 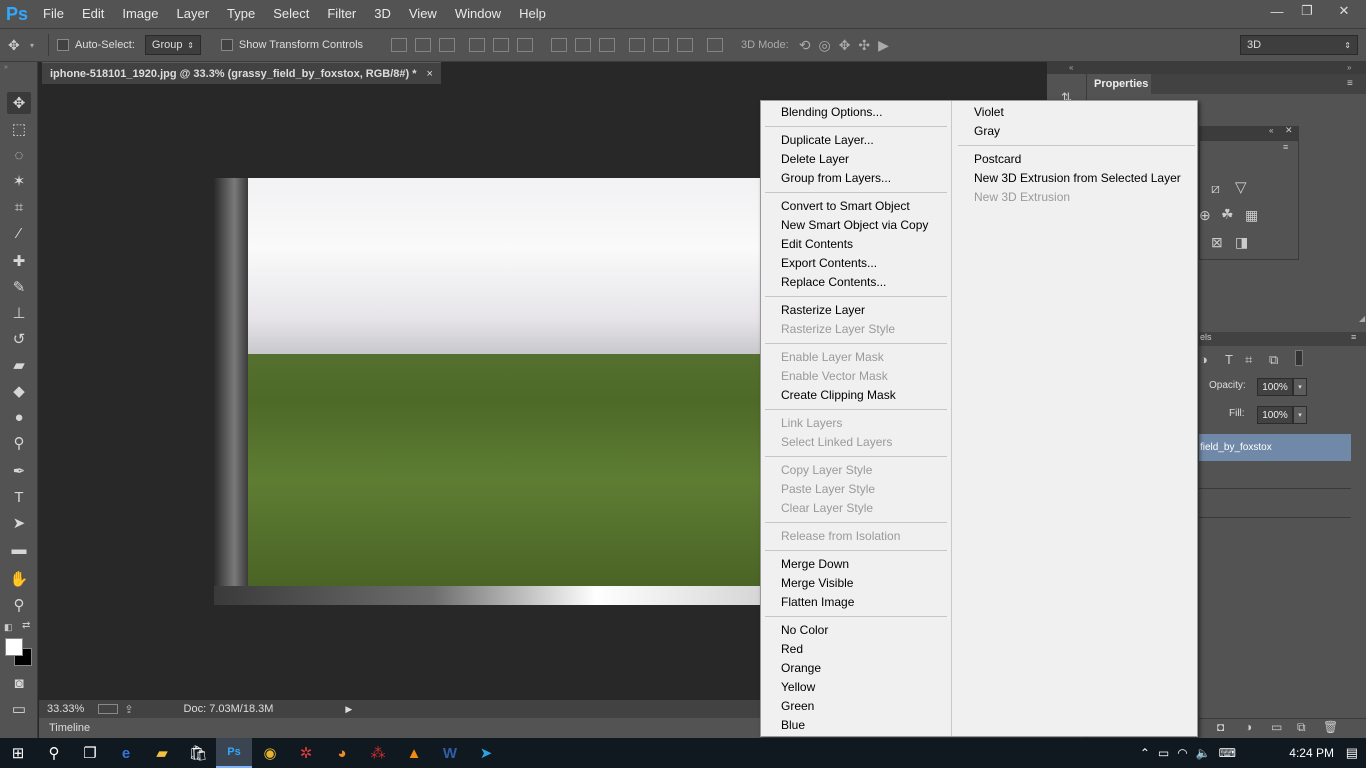 I want to click on menu-item-convert-to-smart-object: Convert to Smart Object, so click(x=845, y=206).